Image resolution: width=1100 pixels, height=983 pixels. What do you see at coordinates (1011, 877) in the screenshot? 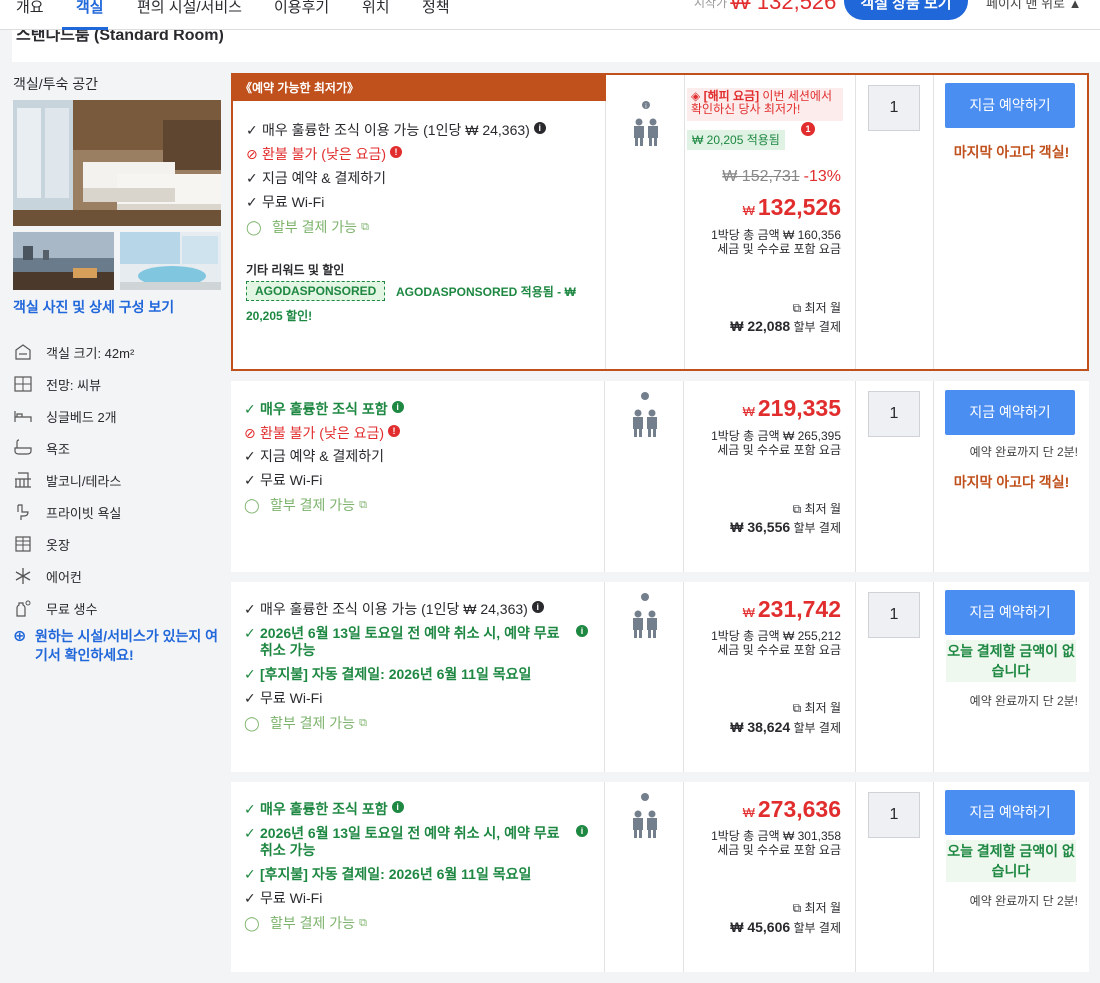
I see `booking-col: 지금 예약하기 오늘 결제할 금액이 없습니다 예약 완료까지 단 2분!` at bounding box center [1011, 877].